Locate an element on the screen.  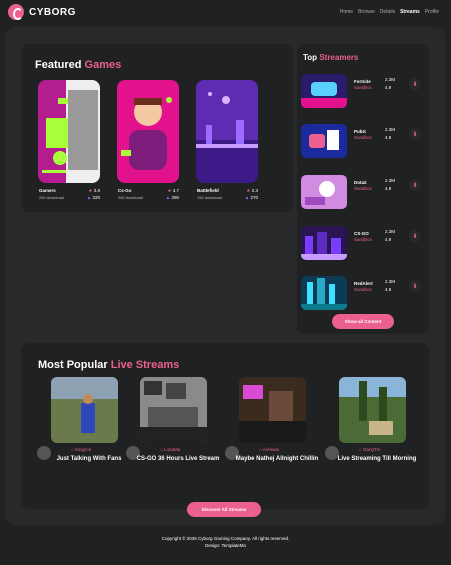
game-rating: ★ 2.3 is located at coordinates (252, 191).